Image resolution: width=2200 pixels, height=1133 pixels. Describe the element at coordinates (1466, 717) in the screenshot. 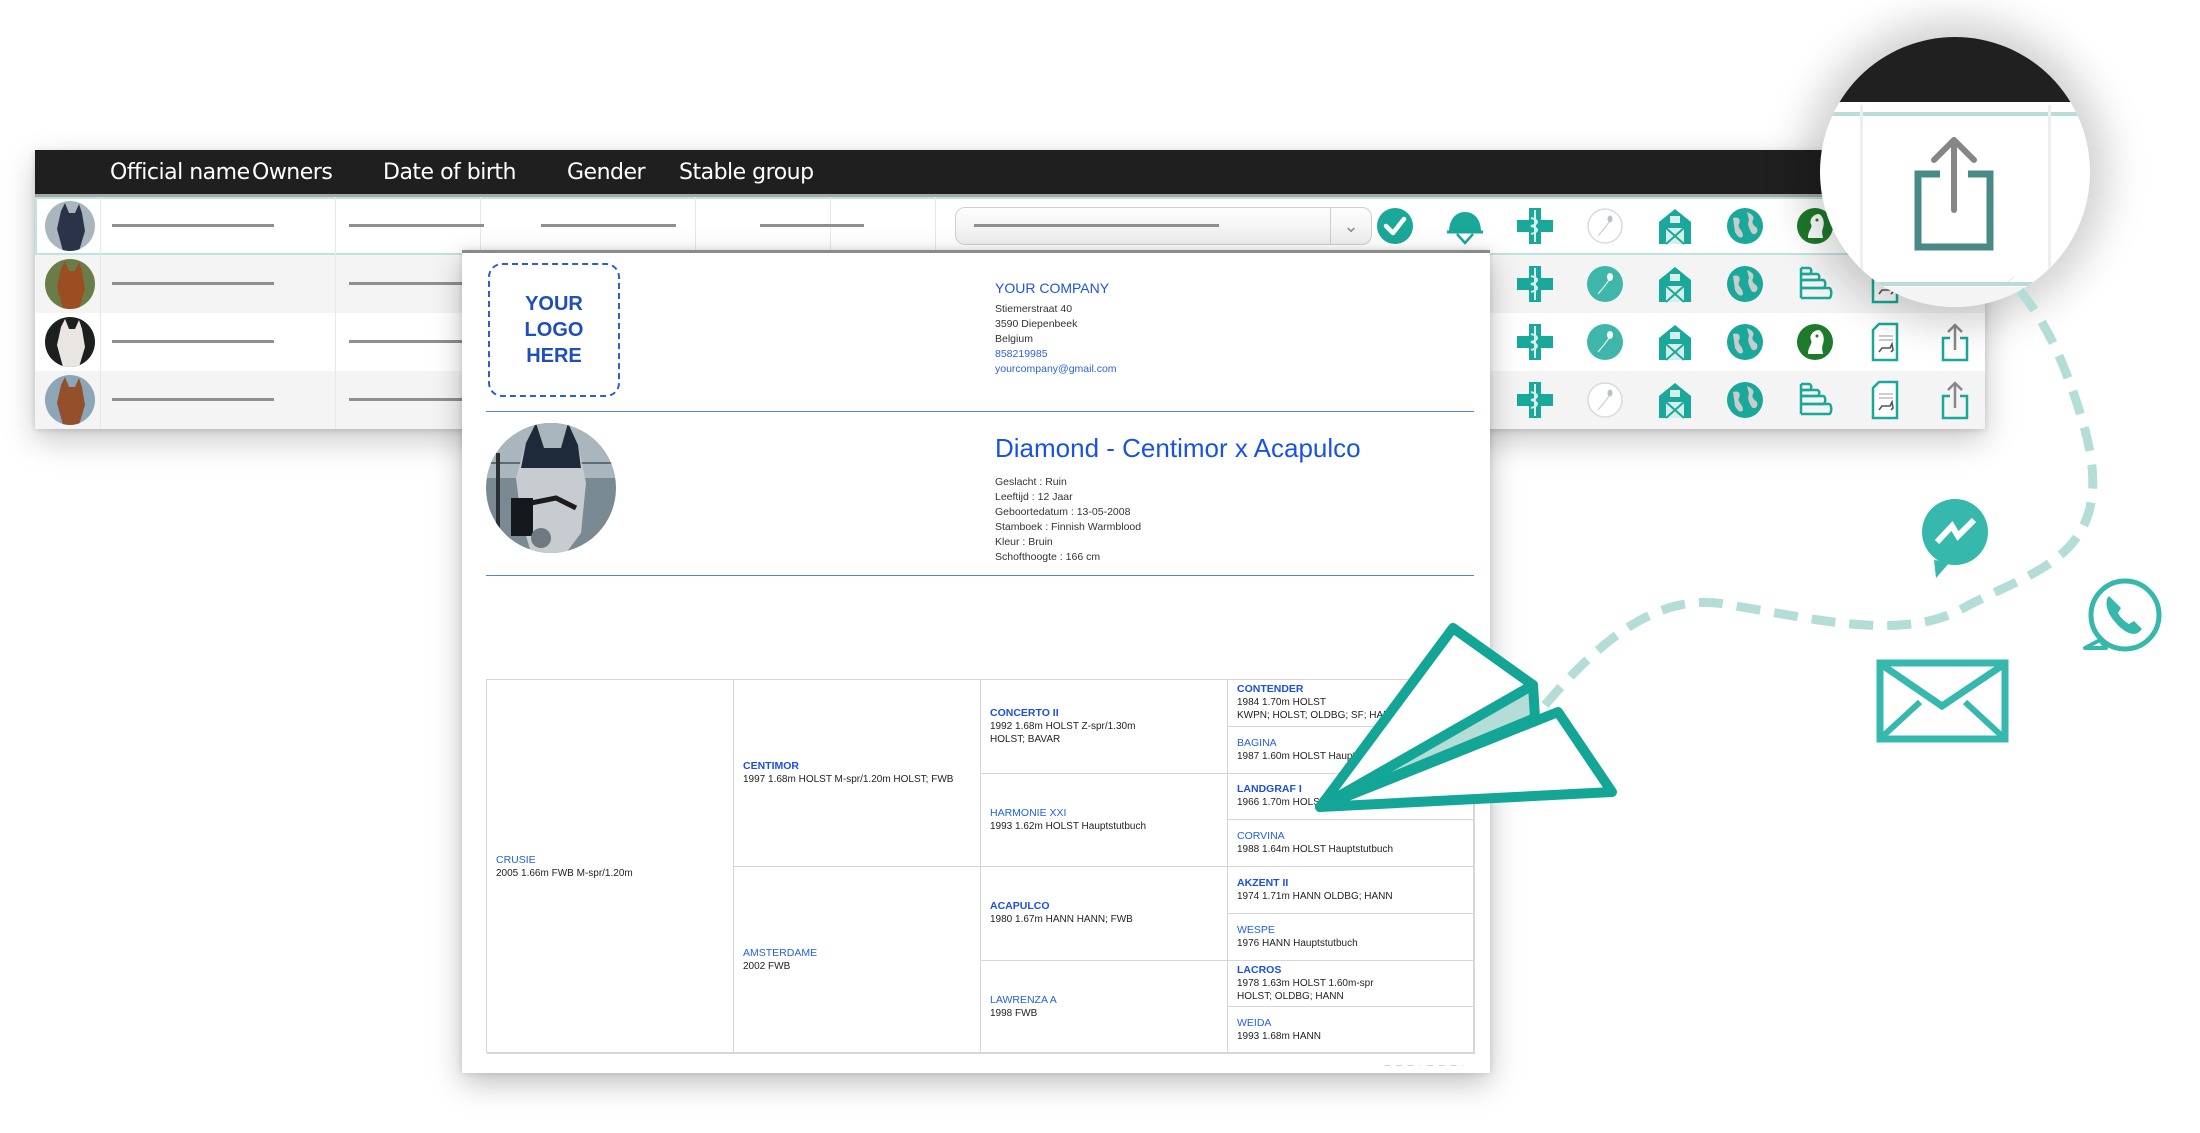

I see `paper-plane-icon` at that location.